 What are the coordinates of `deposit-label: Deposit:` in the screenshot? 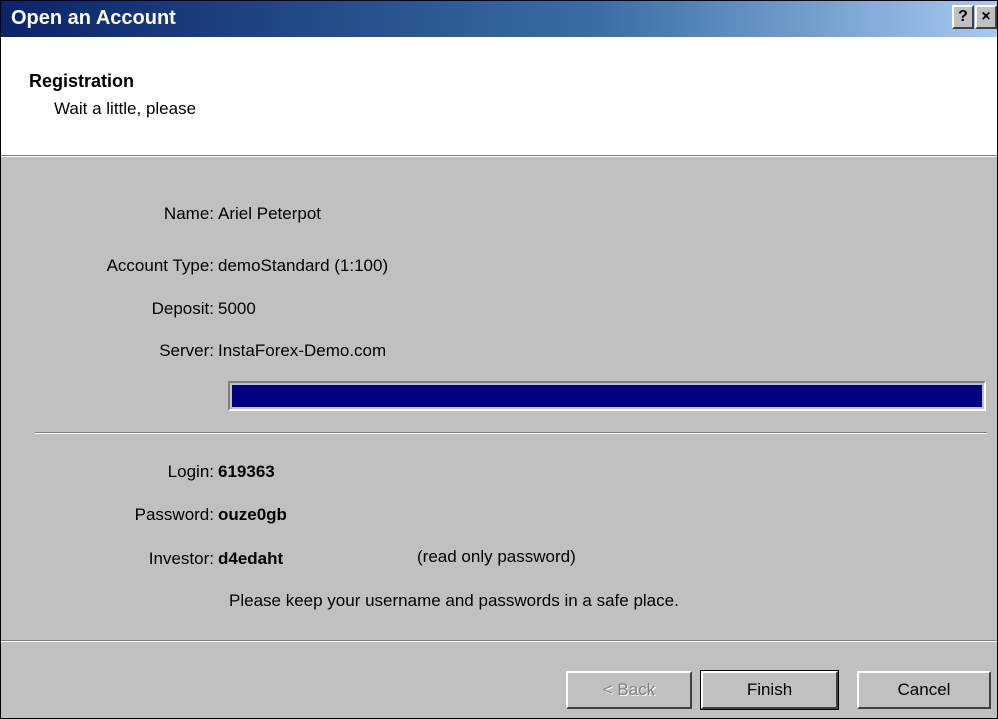 It's located at (182, 308).